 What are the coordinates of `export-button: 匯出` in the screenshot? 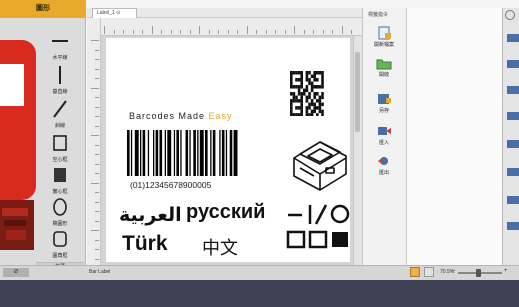 It's located at (384, 165).